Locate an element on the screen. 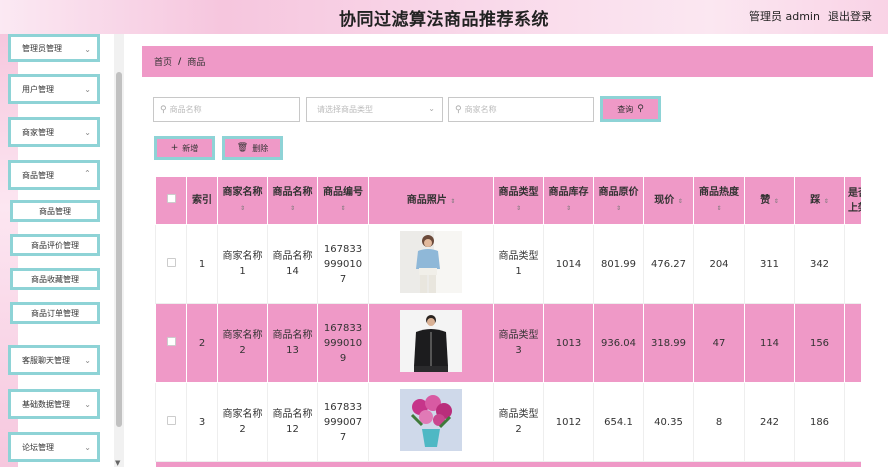  column-header: 踩 ⇕ is located at coordinates (819, 200).